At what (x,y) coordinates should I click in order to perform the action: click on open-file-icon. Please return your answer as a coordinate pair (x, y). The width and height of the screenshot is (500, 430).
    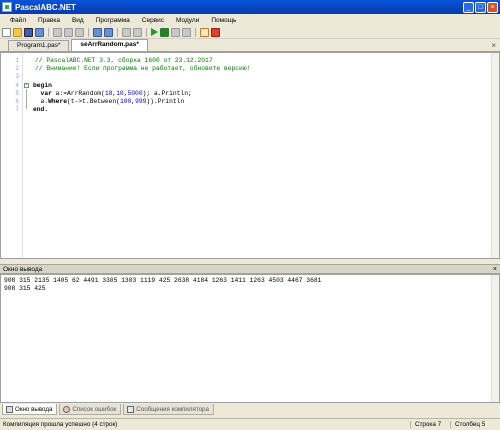
    Looking at the image, I should click on (17, 32).